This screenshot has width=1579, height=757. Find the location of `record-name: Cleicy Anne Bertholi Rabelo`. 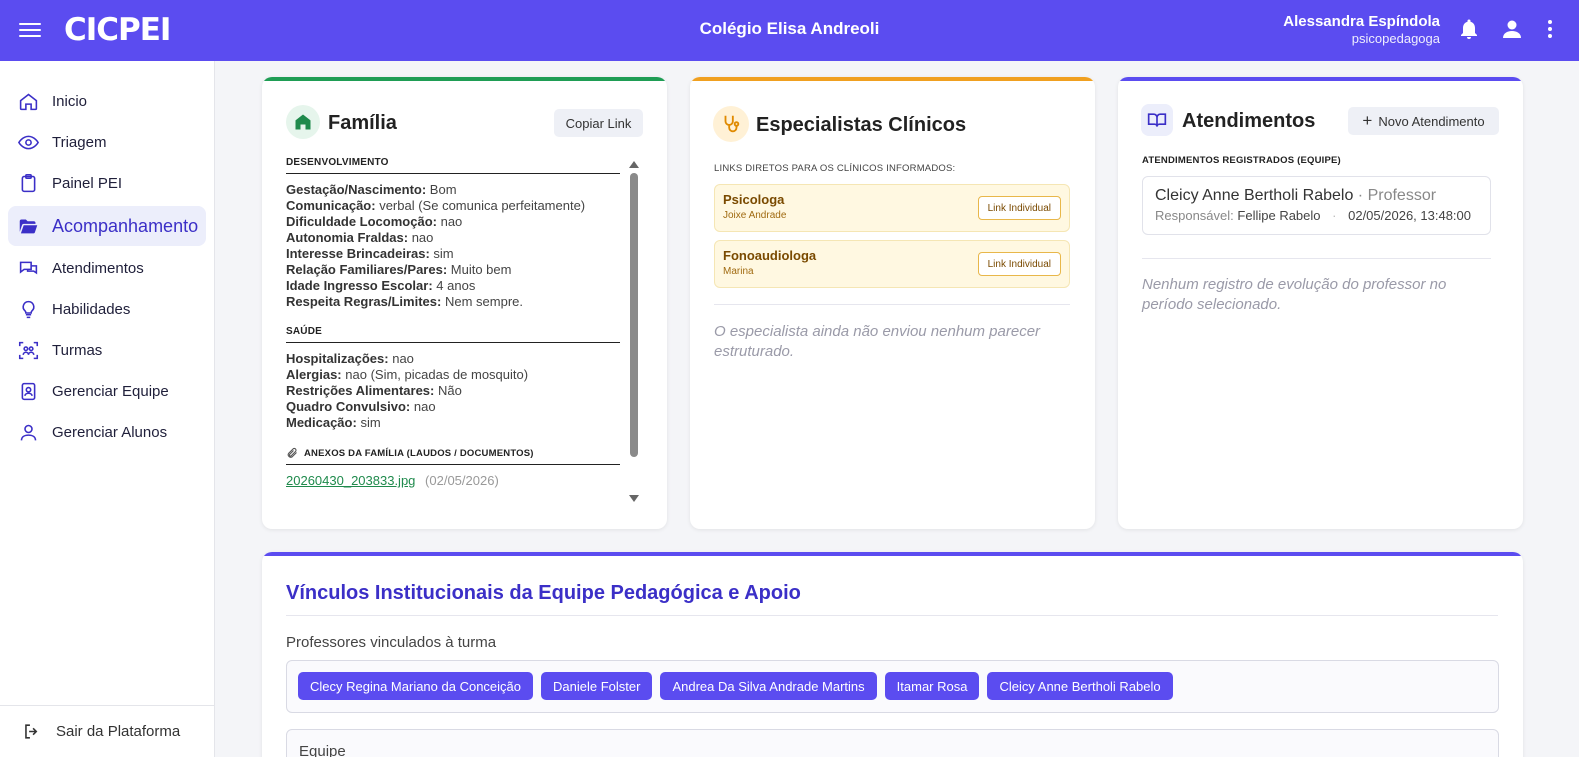

record-name: Cleicy Anne Bertholi Rabelo is located at coordinates (1254, 195).